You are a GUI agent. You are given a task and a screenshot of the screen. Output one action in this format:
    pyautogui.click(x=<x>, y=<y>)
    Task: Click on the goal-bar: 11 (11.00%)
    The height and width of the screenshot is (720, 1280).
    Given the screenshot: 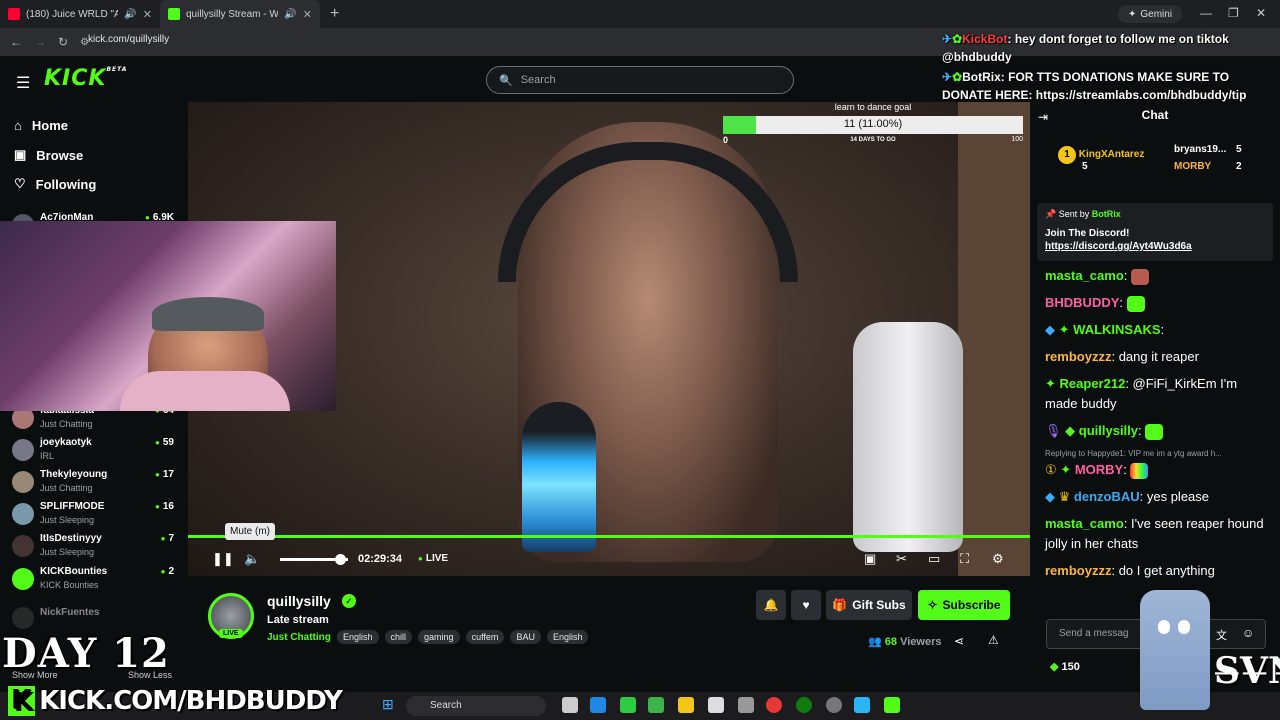 What is the action you would take?
    pyautogui.click(x=873, y=125)
    